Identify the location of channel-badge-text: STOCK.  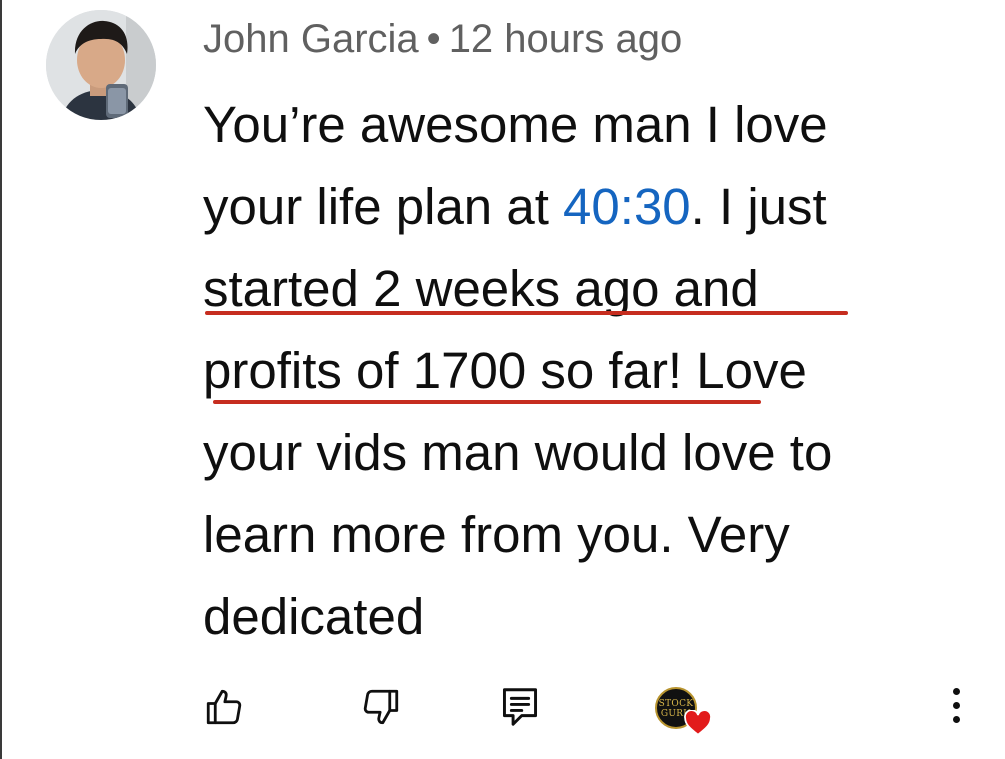
(676, 704).